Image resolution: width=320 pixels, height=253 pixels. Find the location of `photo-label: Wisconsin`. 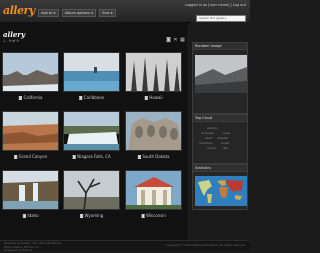

photo-label: Wisconsin is located at coordinates (155, 215).